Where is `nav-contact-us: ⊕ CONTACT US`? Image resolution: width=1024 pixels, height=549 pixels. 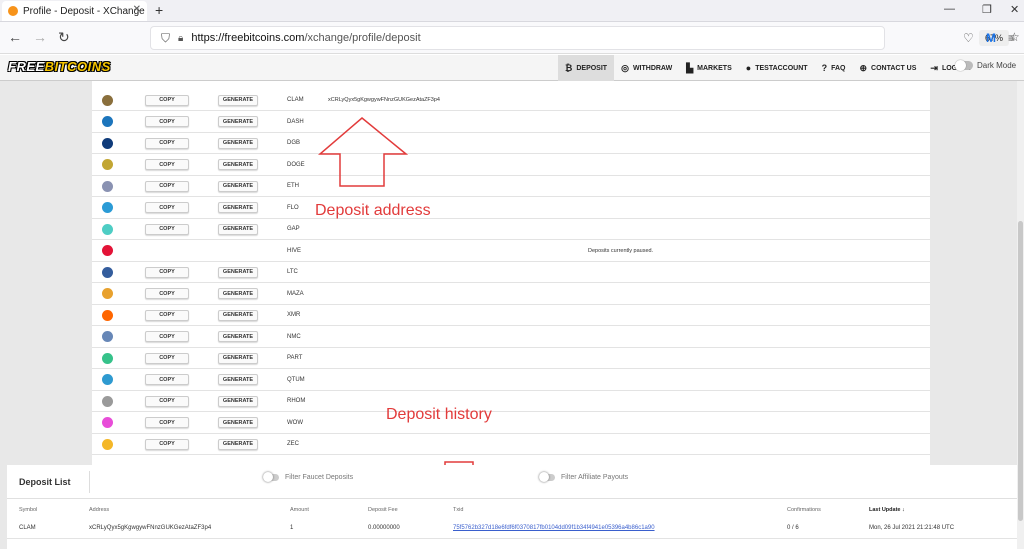 nav-contact-us: ⊕ CONTACT US is located at coordinates (887, 68).